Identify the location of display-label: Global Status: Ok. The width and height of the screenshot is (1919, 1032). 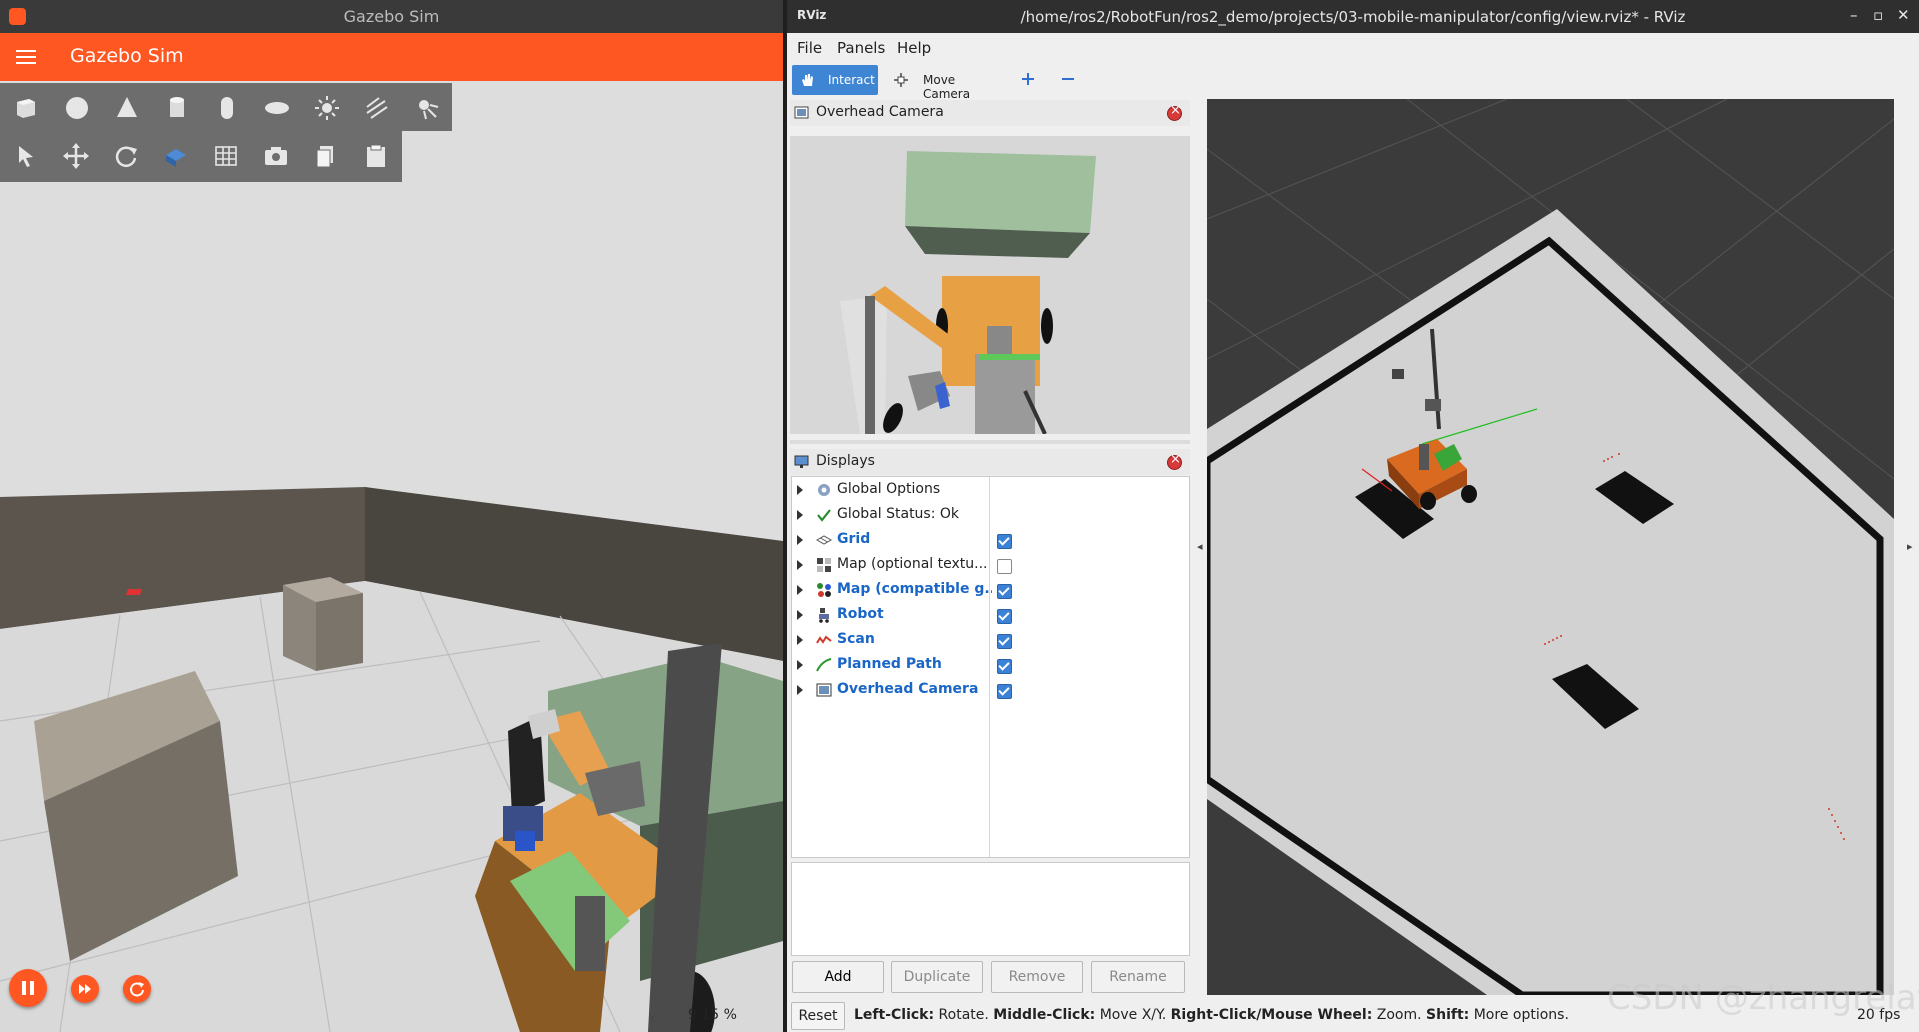
(898, 514).